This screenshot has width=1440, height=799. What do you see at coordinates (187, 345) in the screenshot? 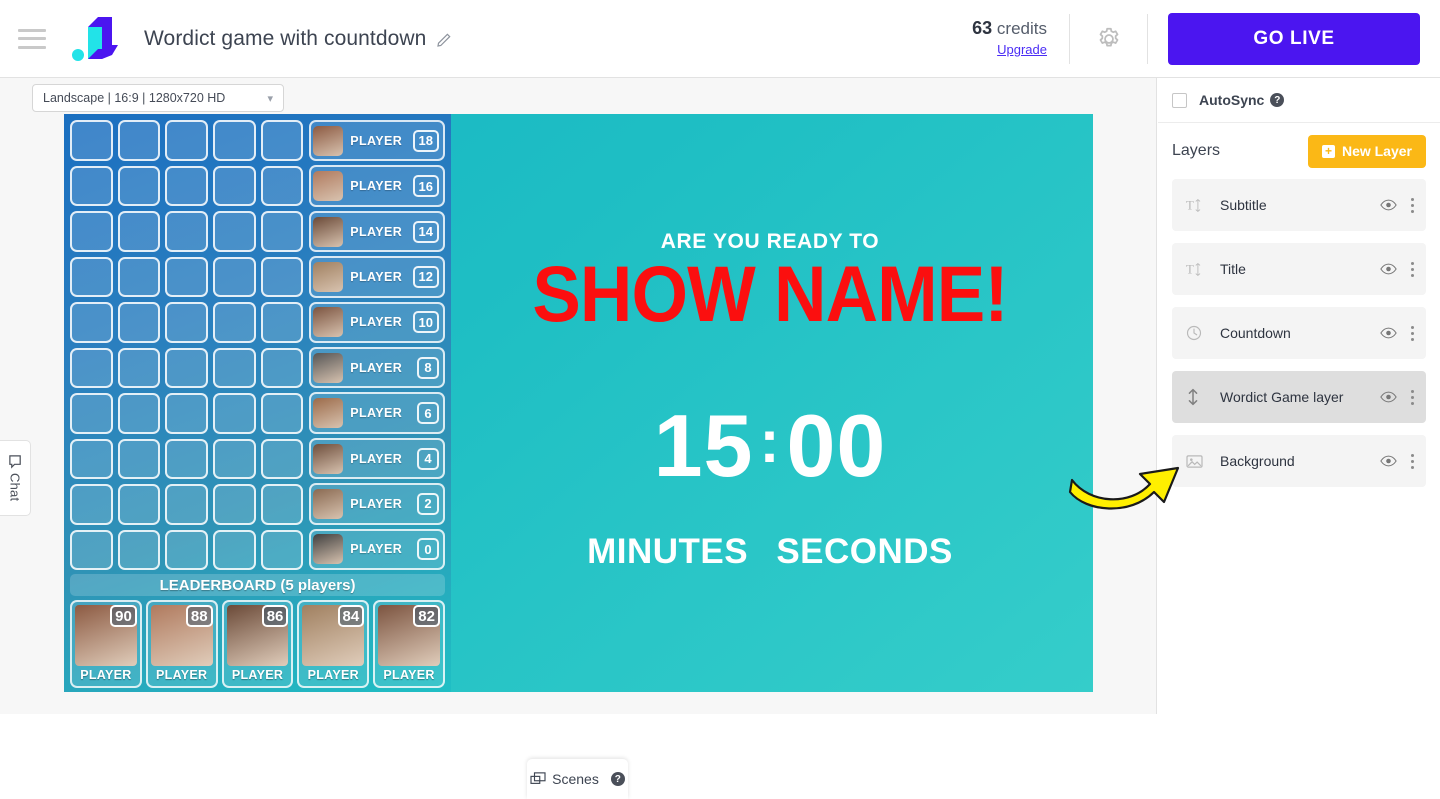
I see `word-grid` at bounding box center [187, 345].